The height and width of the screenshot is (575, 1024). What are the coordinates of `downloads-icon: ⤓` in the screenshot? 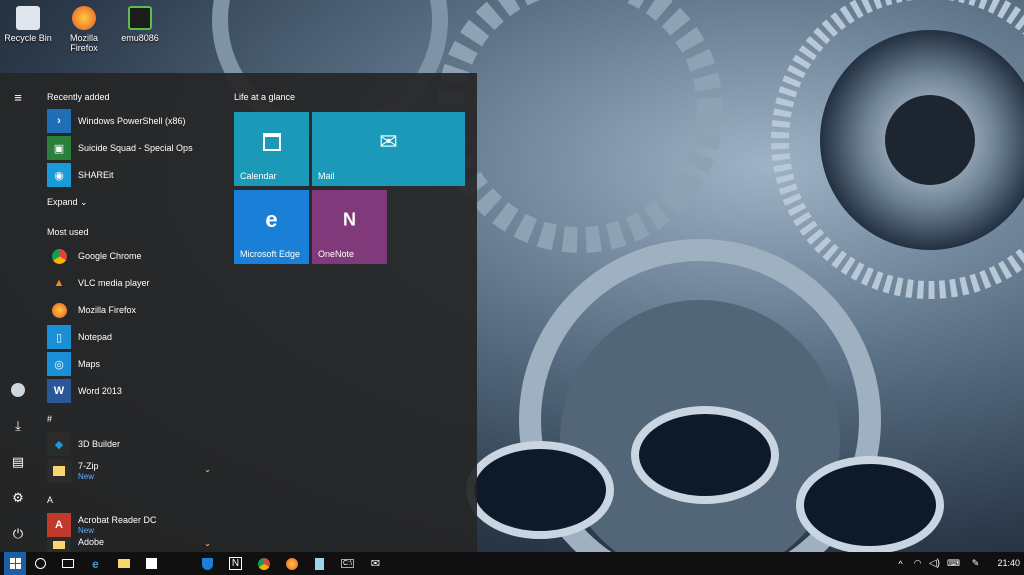 It's located at (18, 426).